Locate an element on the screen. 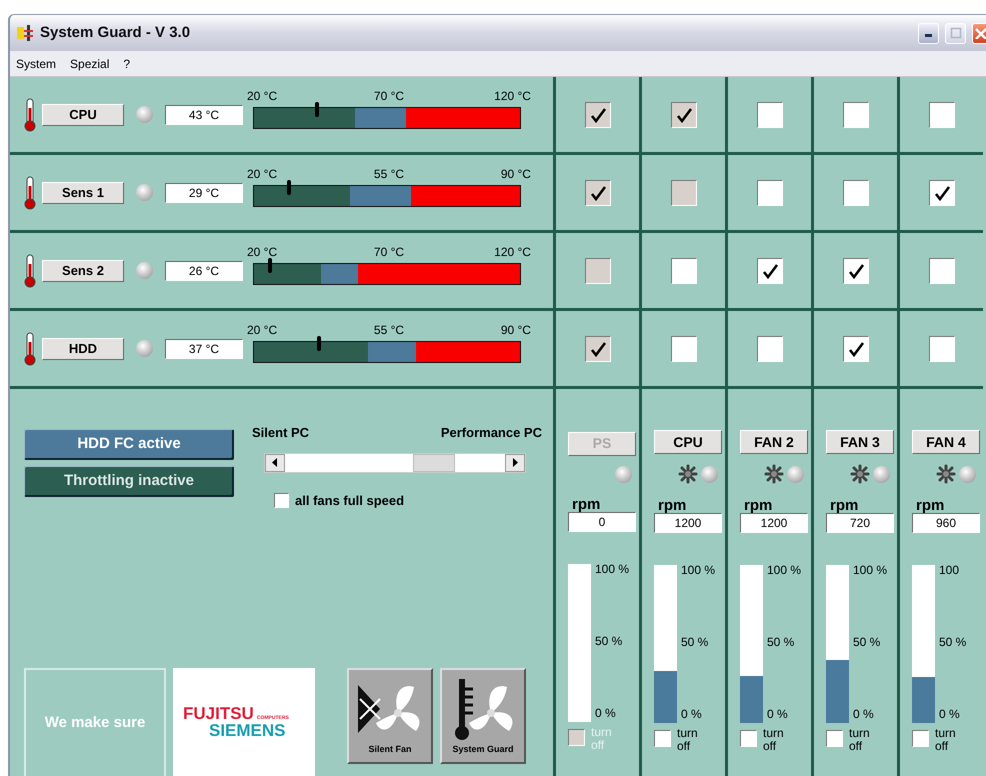 The width and height of the screenshot is (986, 776). scroll-left-button is located at coordinates (275, 463).